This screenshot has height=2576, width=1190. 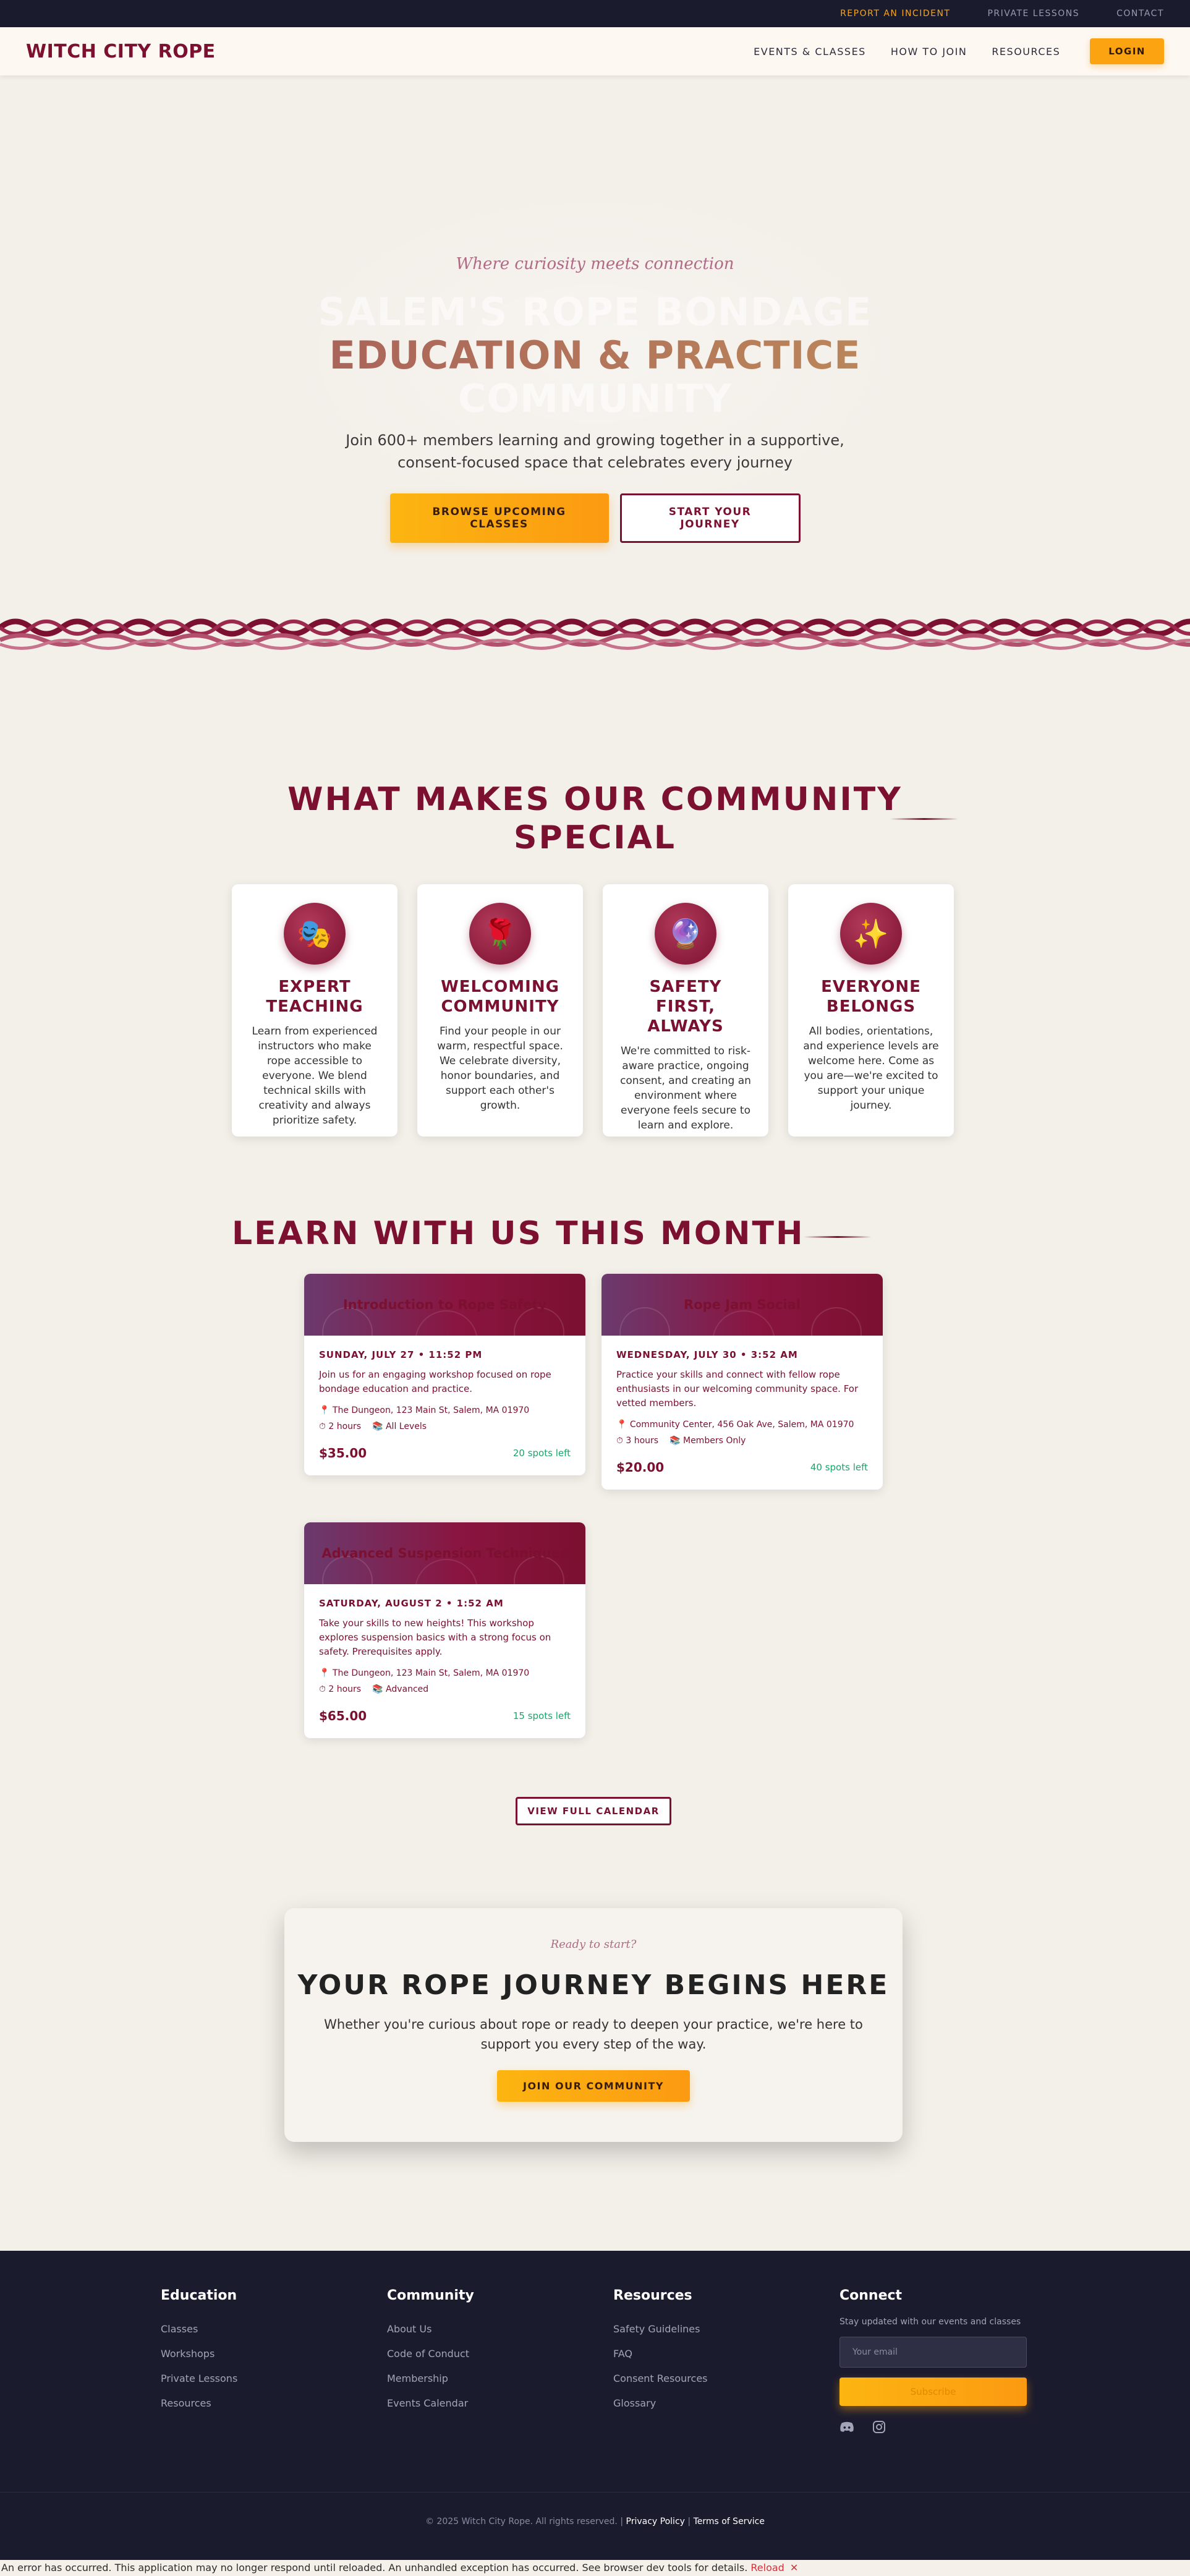 What do you see at coordinates (794, 2568) in the screenshot?
I see `close-icon: ✕` at bounding box center [794, 2568].